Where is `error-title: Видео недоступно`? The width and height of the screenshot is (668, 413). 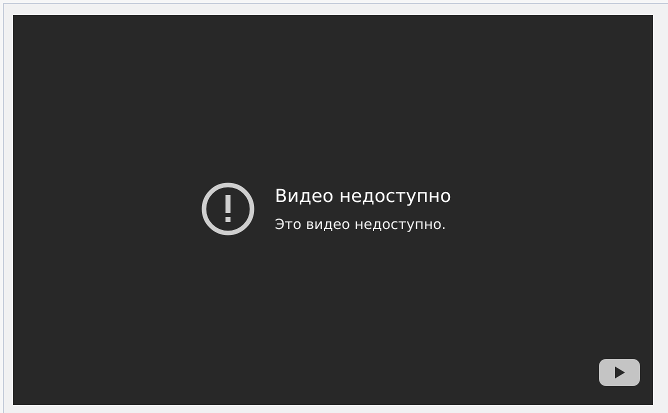 error-title: Видео недоступно is located at coordinates (363, 196).